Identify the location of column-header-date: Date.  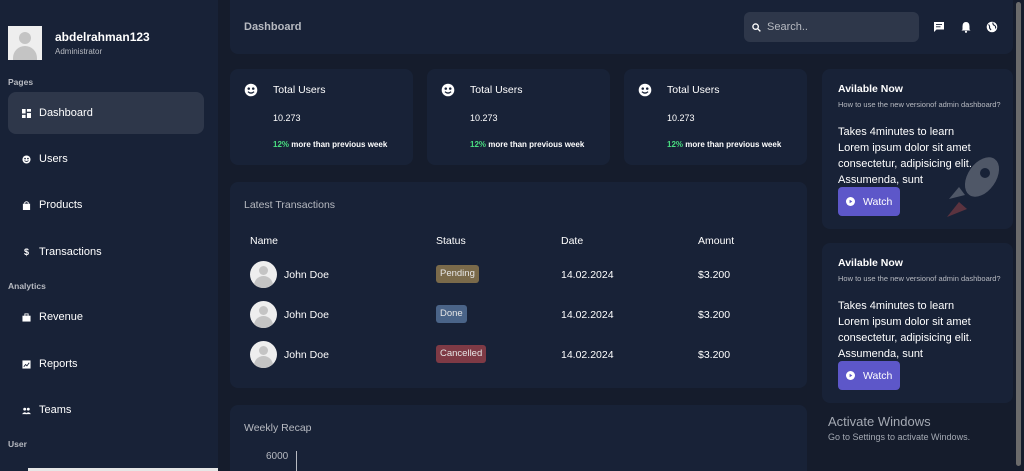
(572, 241).